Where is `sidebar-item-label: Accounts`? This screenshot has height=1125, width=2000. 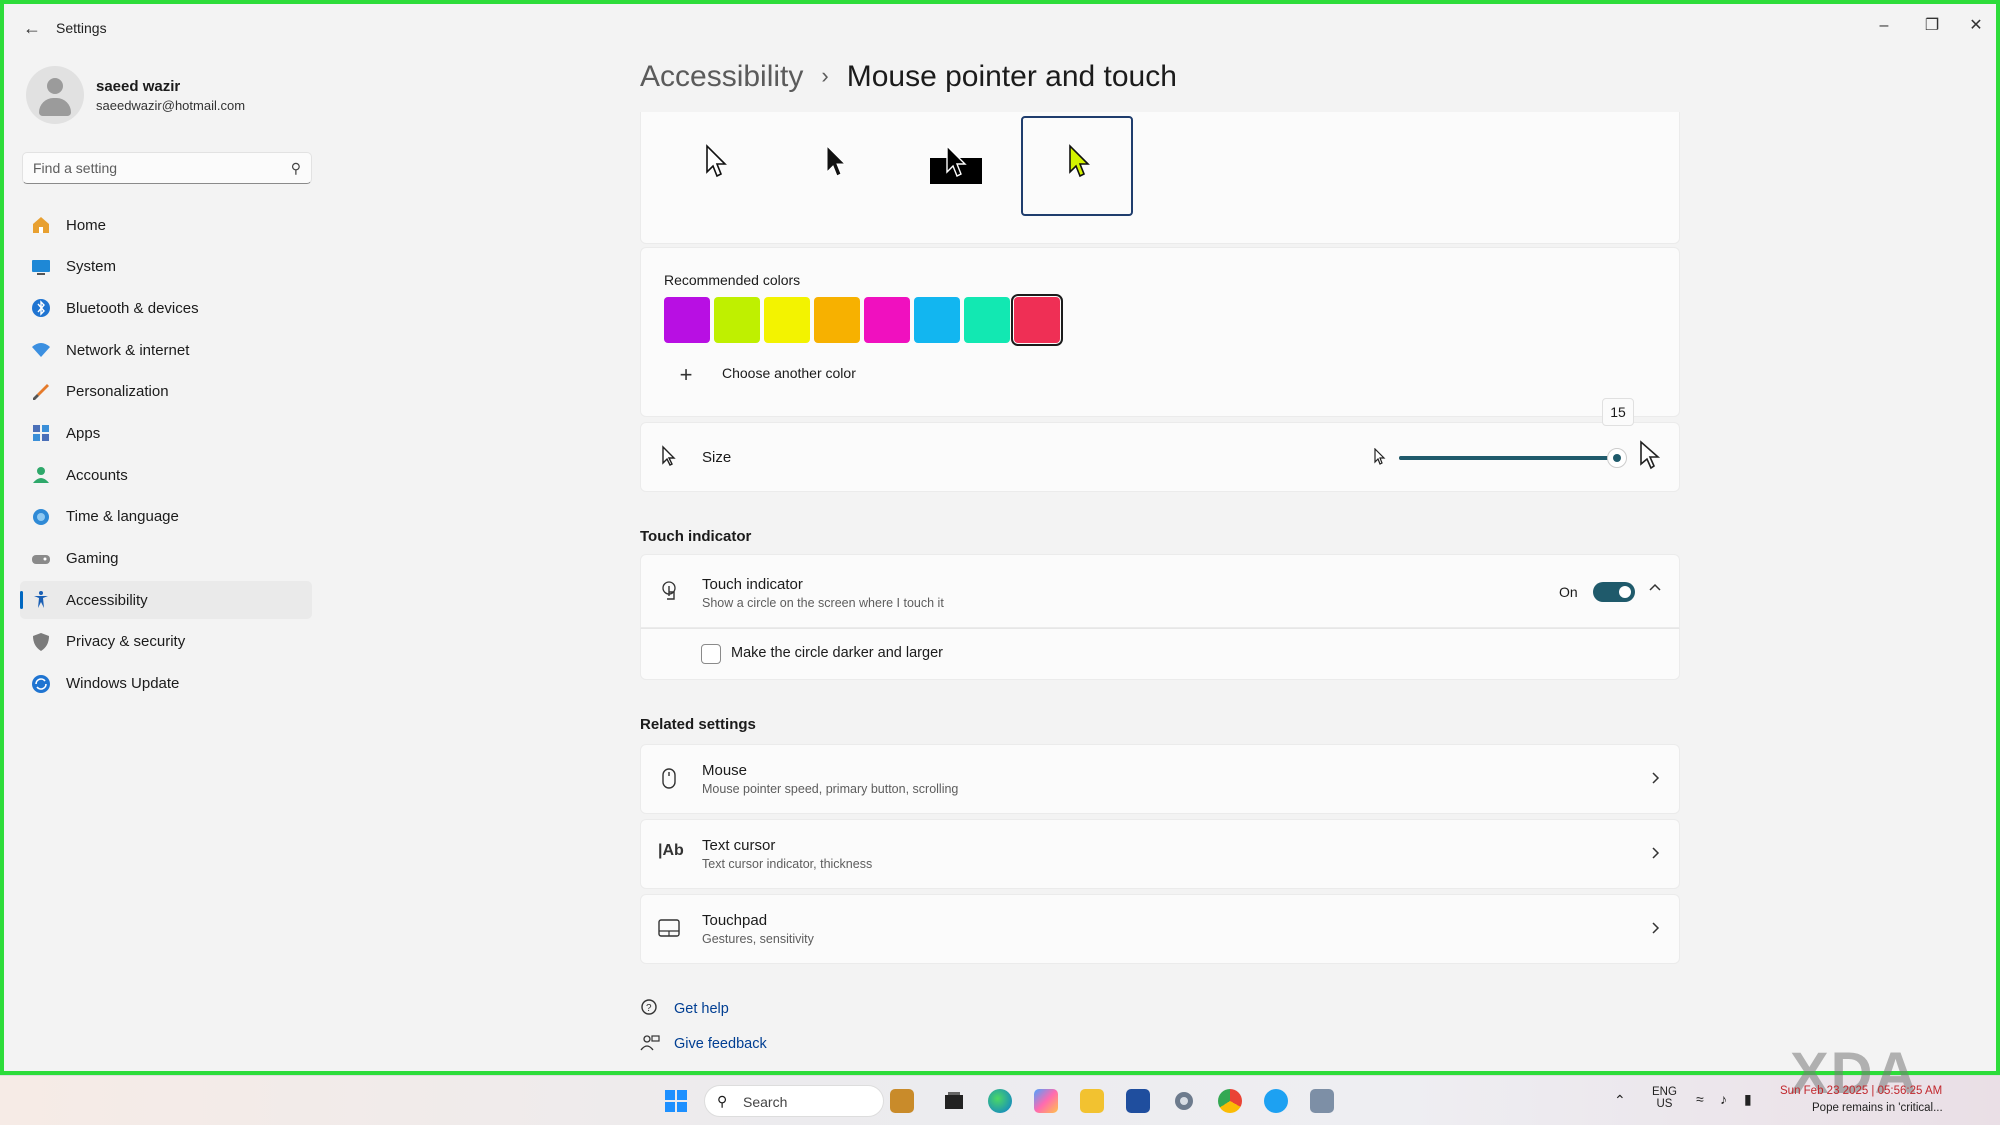 sidebar-item-label: Accounts is located at coordinates (97, 475).